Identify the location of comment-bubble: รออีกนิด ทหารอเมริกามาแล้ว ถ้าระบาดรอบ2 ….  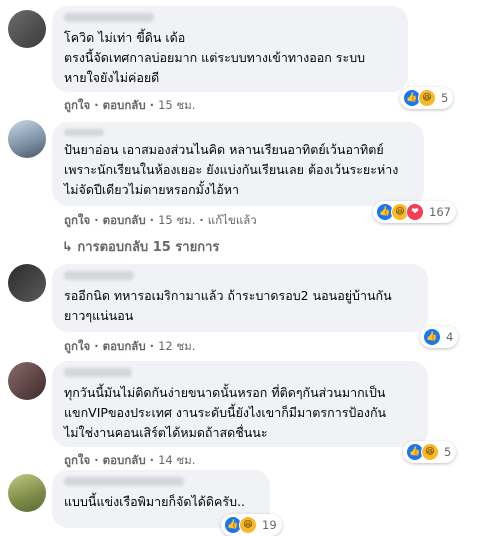
(240, 298).